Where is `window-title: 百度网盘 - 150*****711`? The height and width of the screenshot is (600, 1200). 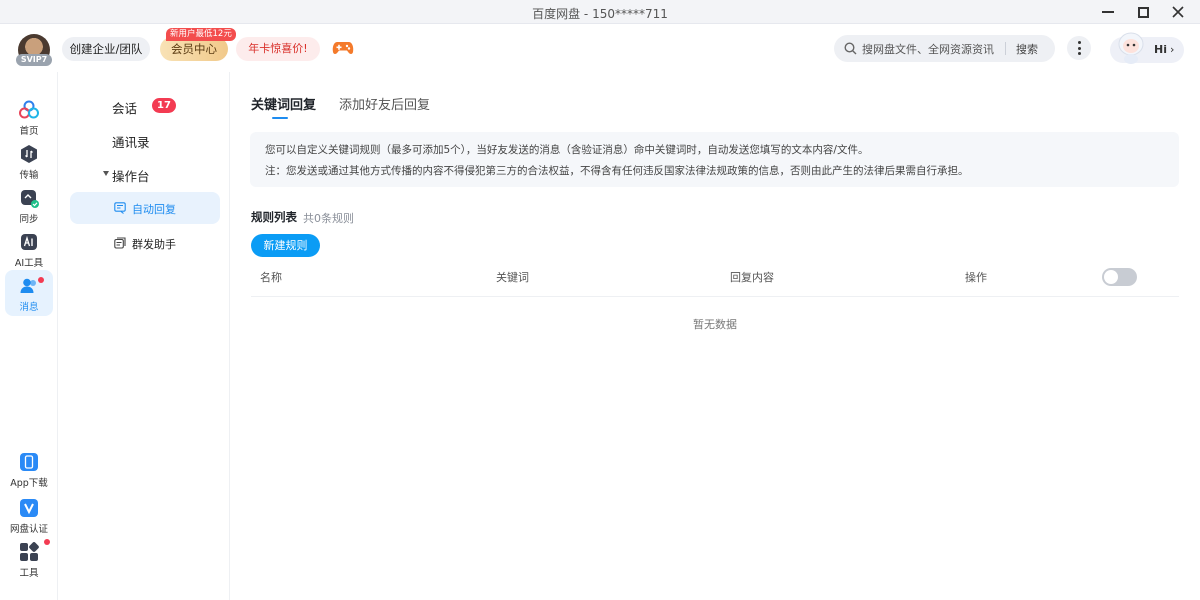 window-title: 百度网盘 - 150*****711 is located at coordinates (600, 14).